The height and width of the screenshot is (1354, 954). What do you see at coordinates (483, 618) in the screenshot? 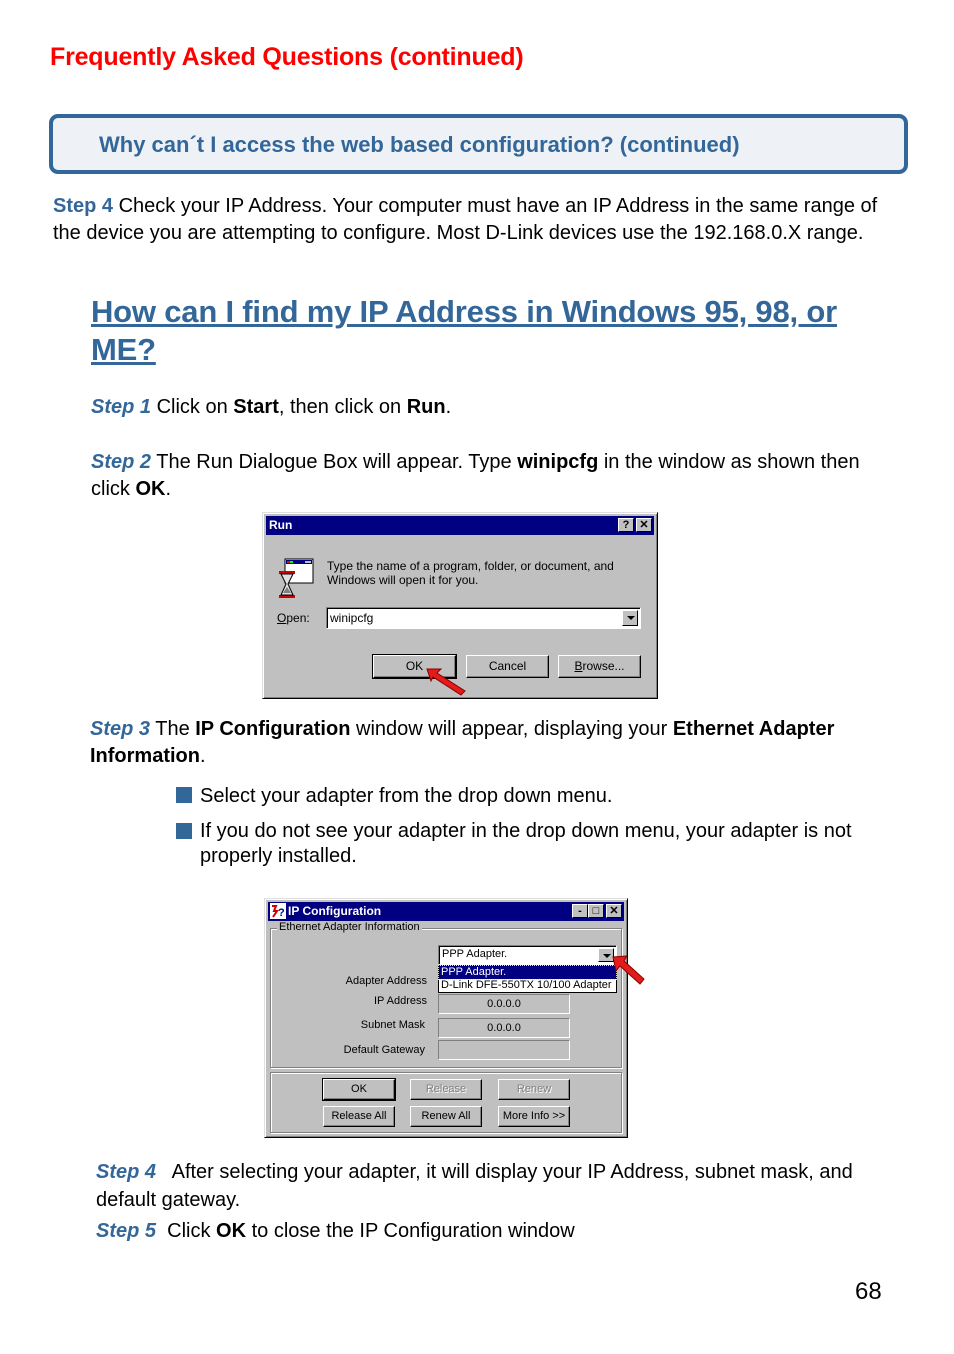
I see `open-combobox: winipcfg` at bounding box center [483, 618].